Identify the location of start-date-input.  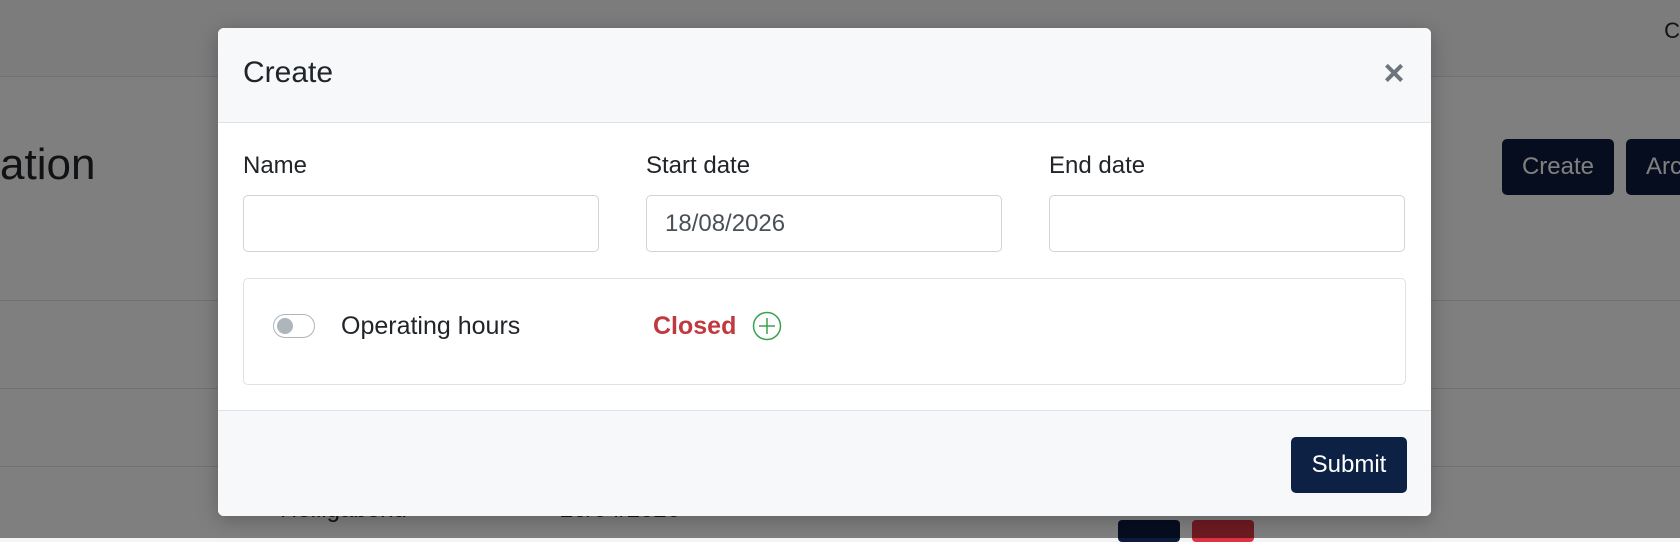
(824, 223).